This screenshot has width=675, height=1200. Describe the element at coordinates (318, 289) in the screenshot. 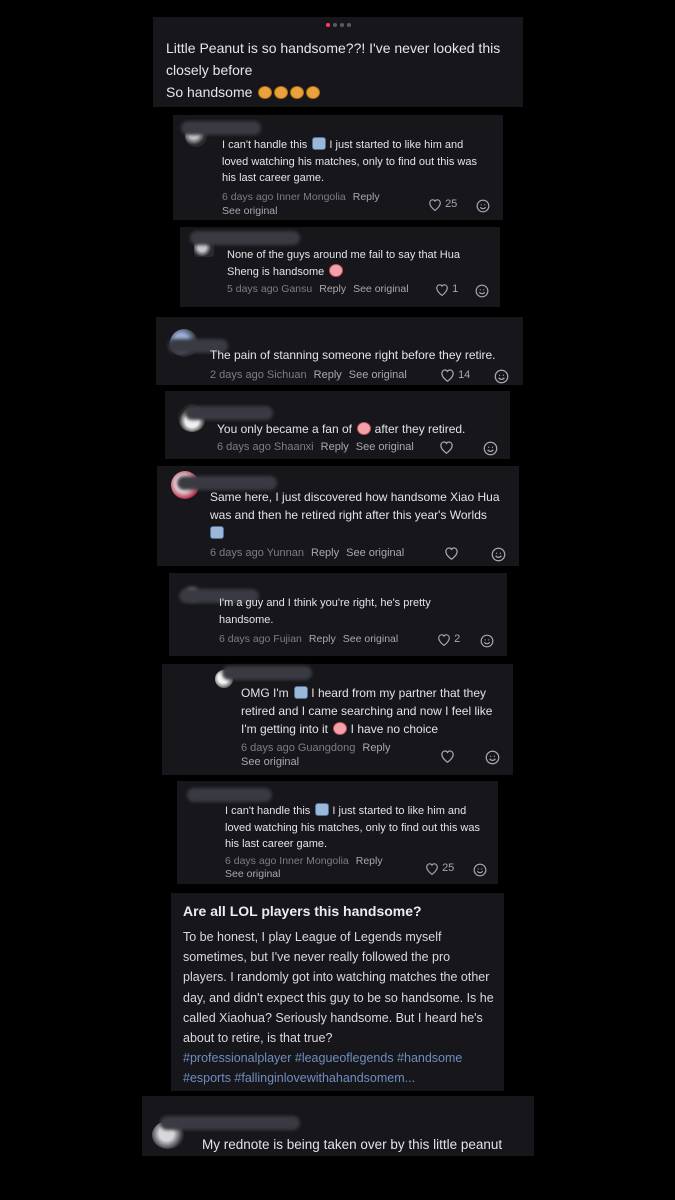

I see `comment-meta: 5 days ago Gansu Reply See original` at that location.